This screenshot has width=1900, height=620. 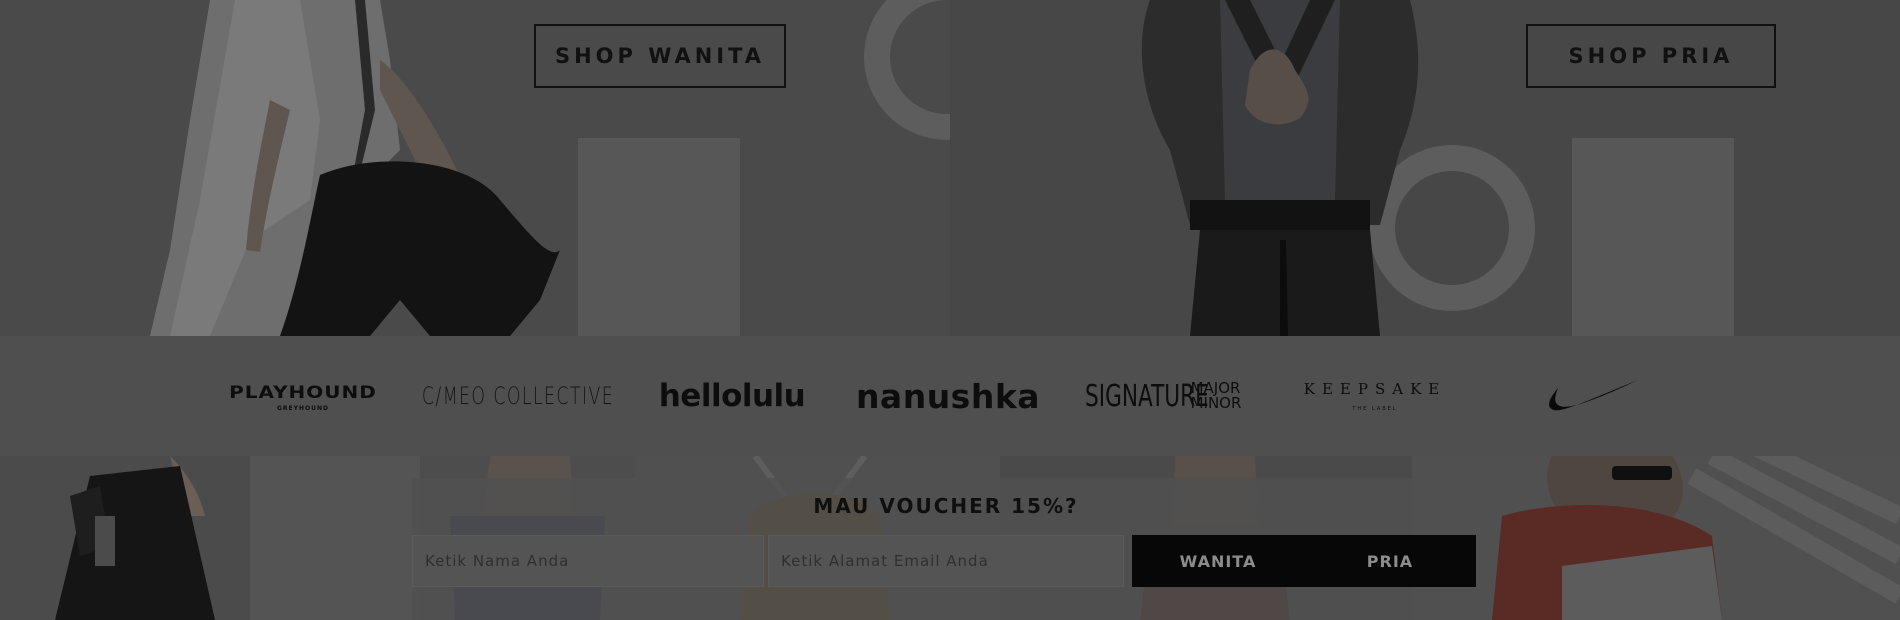 What do you see at coordinates (946, 506) in the screenshot?
I see `voucher-title: MAU VOUCHER 15%?` at bounding box center [946, 506].